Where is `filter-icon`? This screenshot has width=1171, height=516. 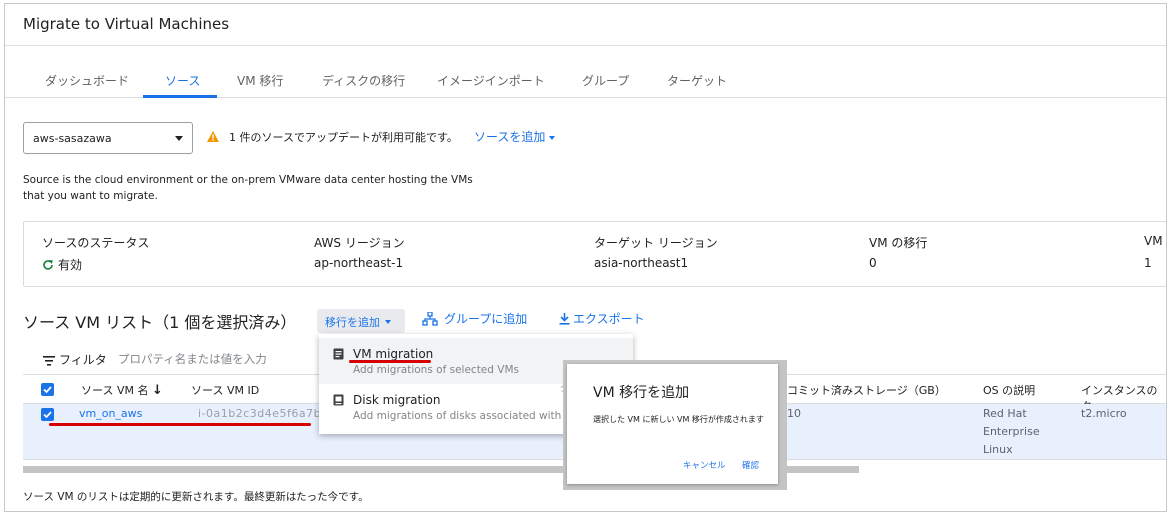
filter-icon is located at coordinates (49, 361).